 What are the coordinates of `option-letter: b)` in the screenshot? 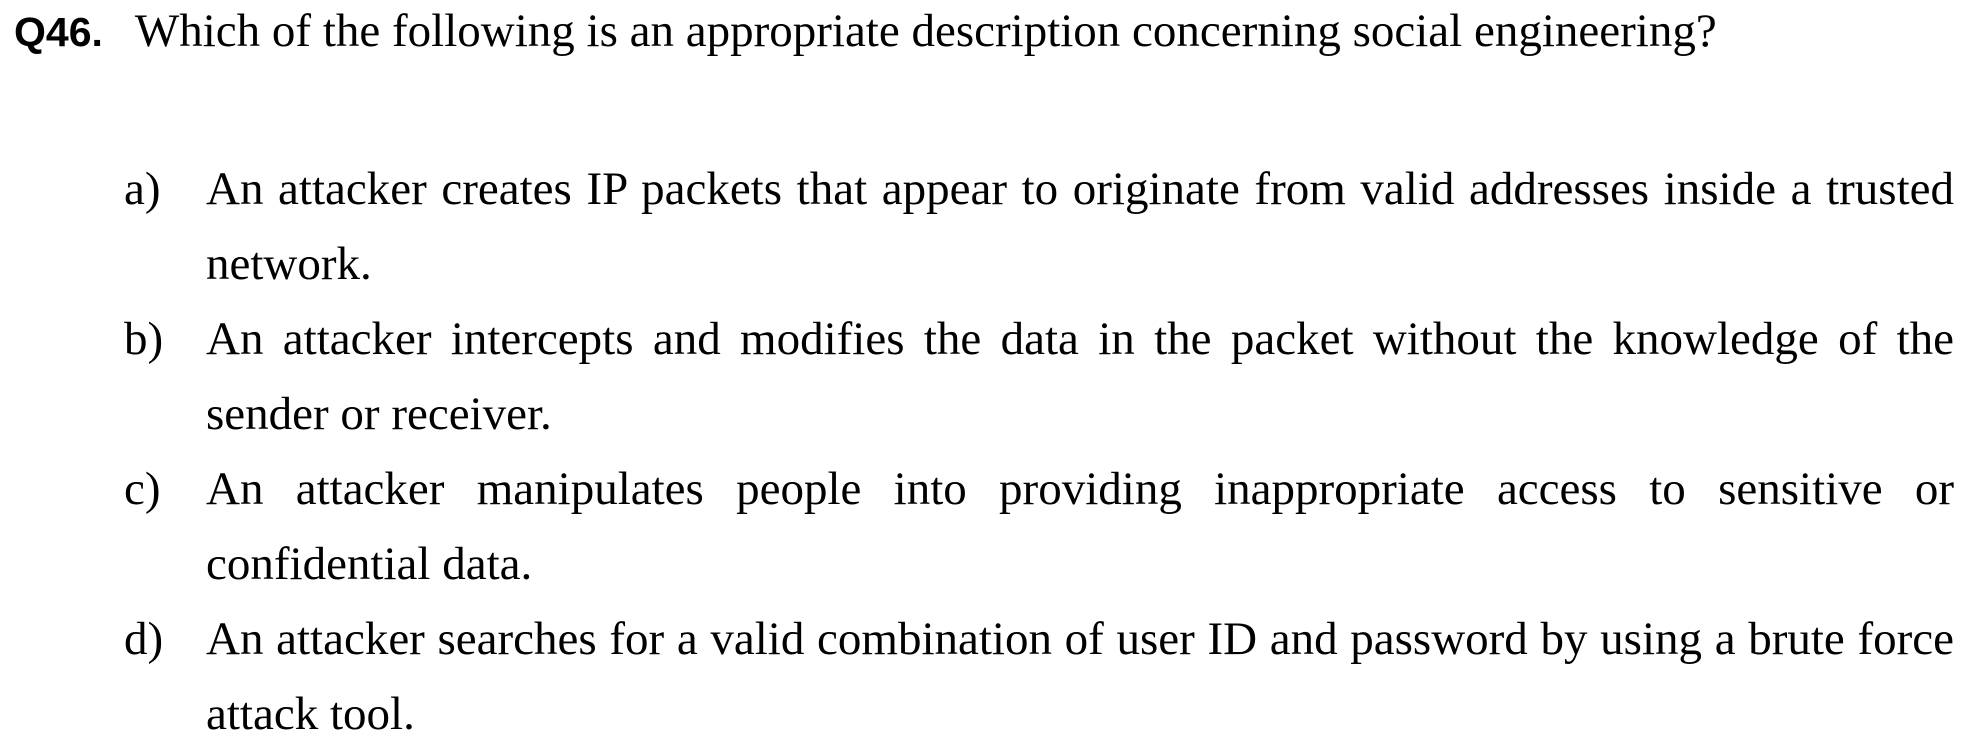 It's located at (144, 339).